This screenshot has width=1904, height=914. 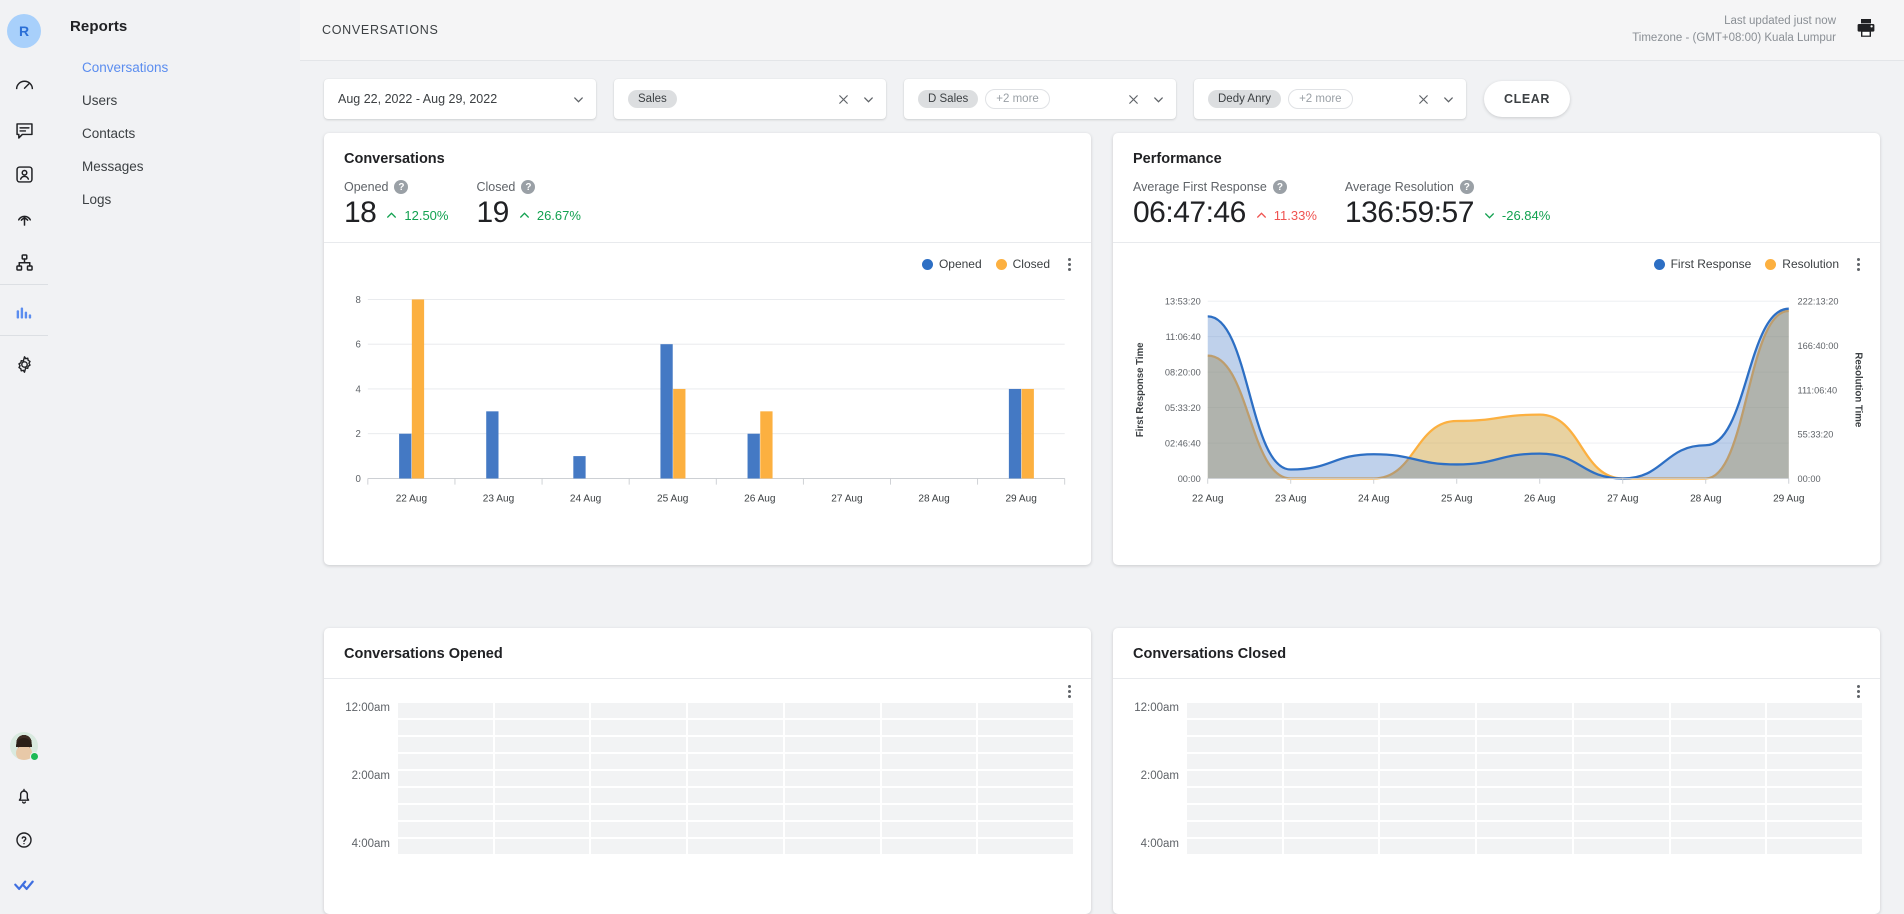 I want to click on date-range-filter: Aug 22, 2022 - Aug 29, 2022, so click(x=460, y=99).